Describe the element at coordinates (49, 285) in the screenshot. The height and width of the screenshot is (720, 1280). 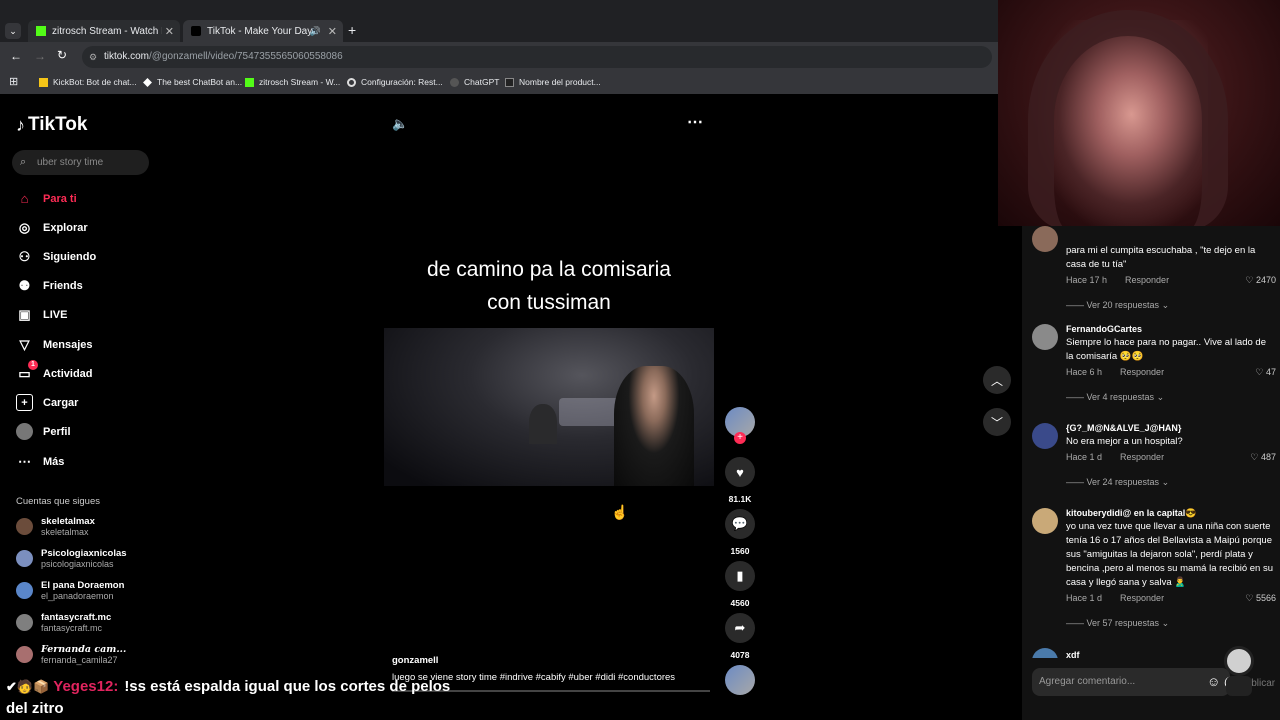
I see `nav-friends: ⚉ Friends` at that location.